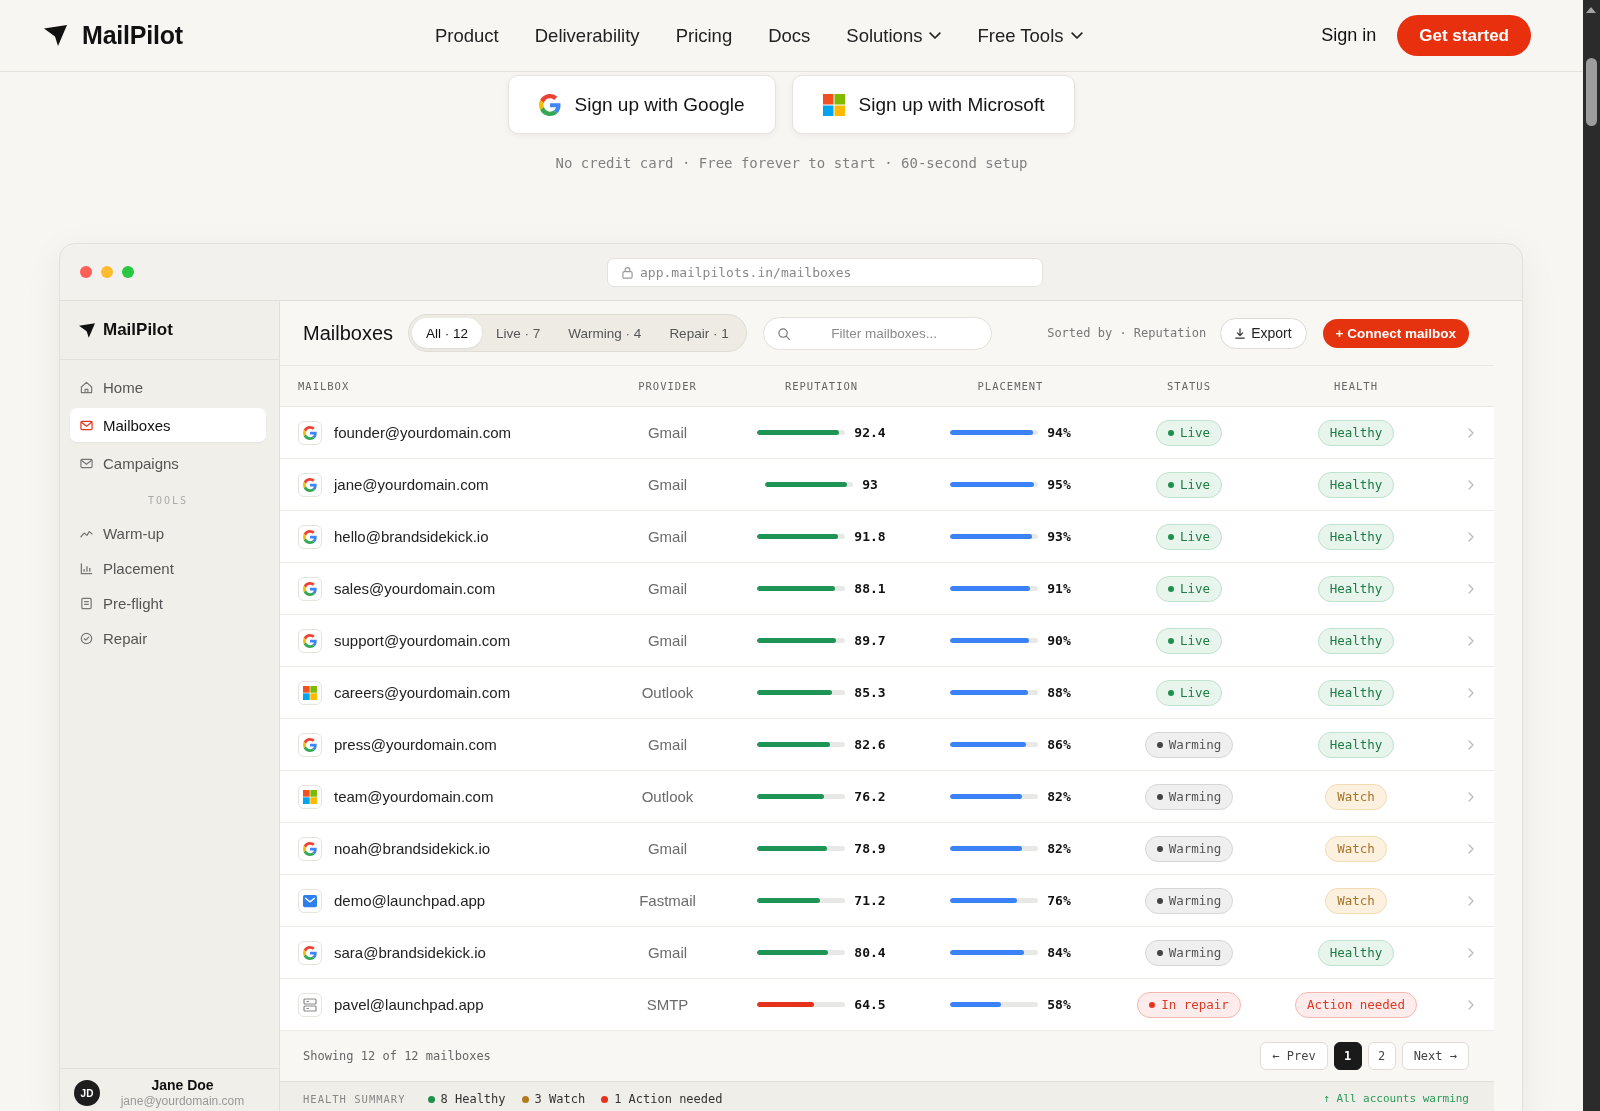 The height and width of the screenshot is (1111, 1600). Describe the element at coordinates (870, 744) in the screenshot. I see `reputation-score: 82.6` at that location.